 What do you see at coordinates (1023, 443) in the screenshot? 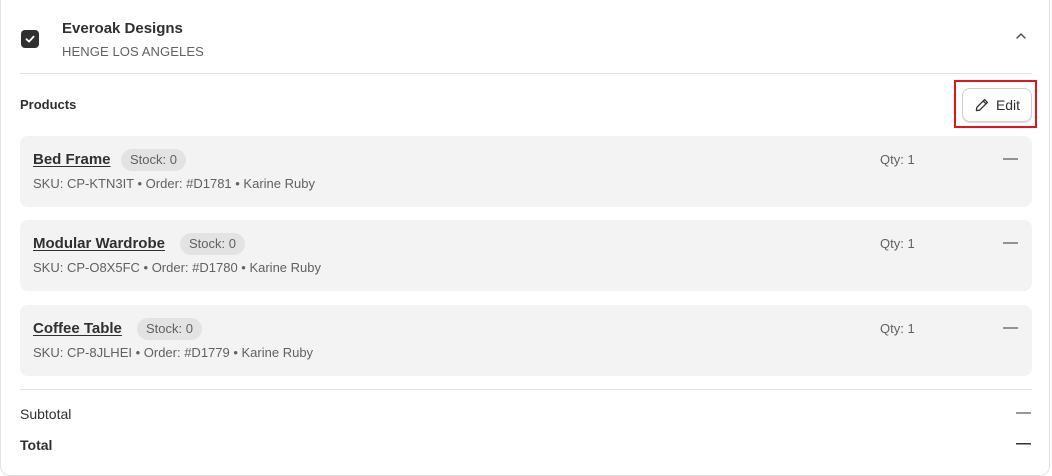
I see `total-value: —` at bounding box center [1023, 443].